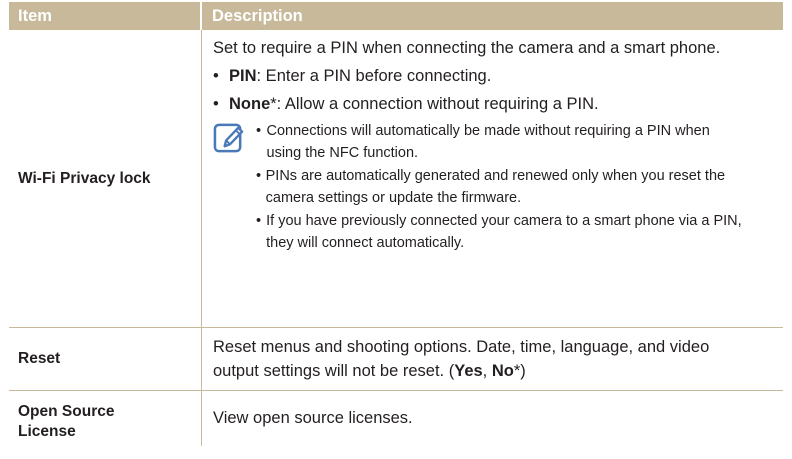 The width and height of the screenshot is (792, 459). Describe the element at coordinates (250, 104) in the screenshot. I see `option-name: None` at that location.